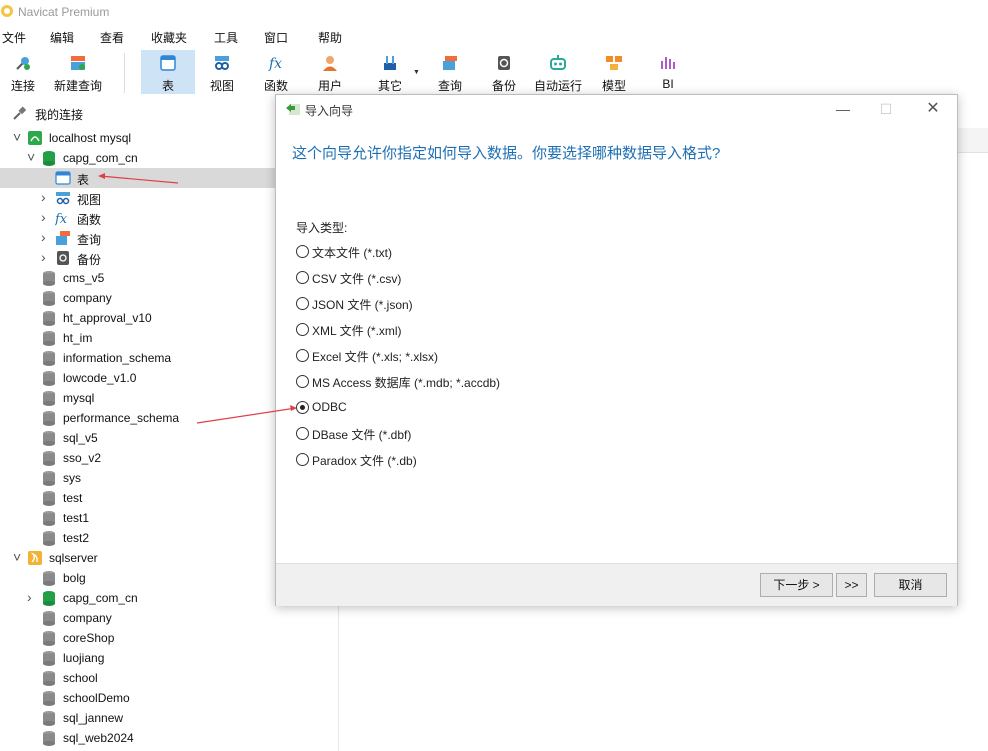 The image size is (988, 751). I want to click on tree-item: school, so click(169, 678).